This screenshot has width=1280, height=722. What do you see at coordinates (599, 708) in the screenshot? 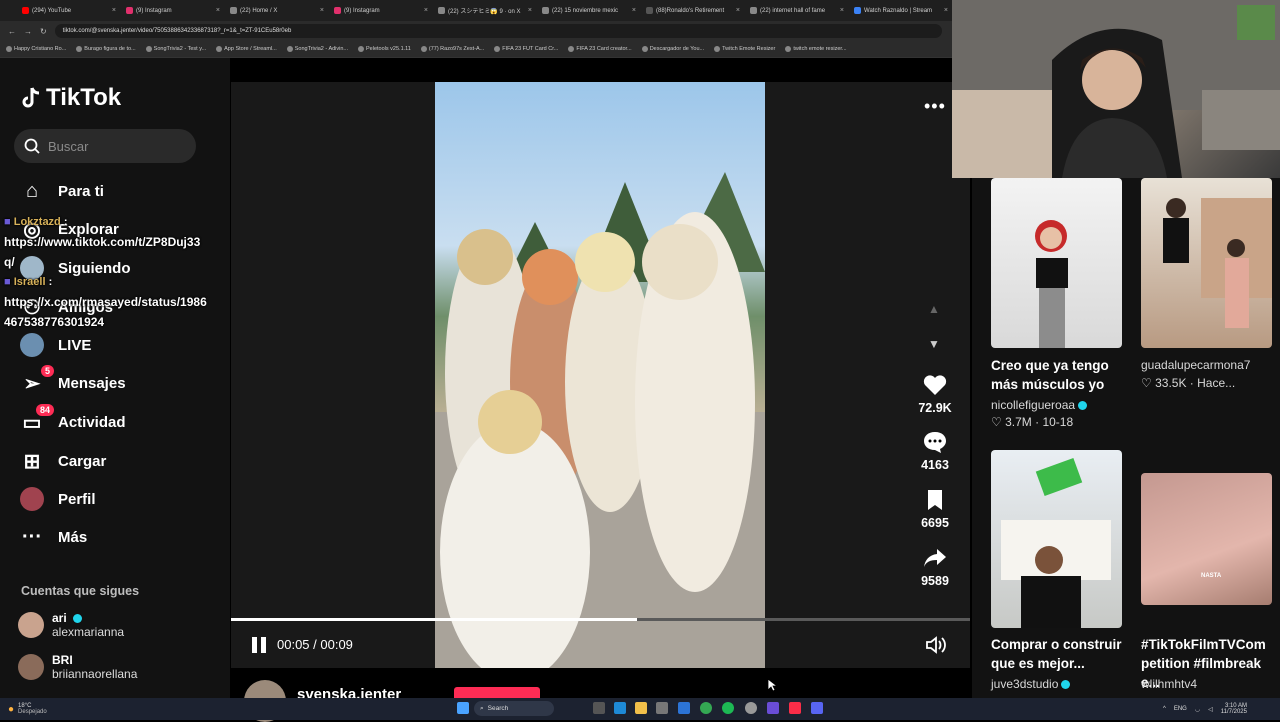
I see `task-view-icon` at bounding box center [599, 708].